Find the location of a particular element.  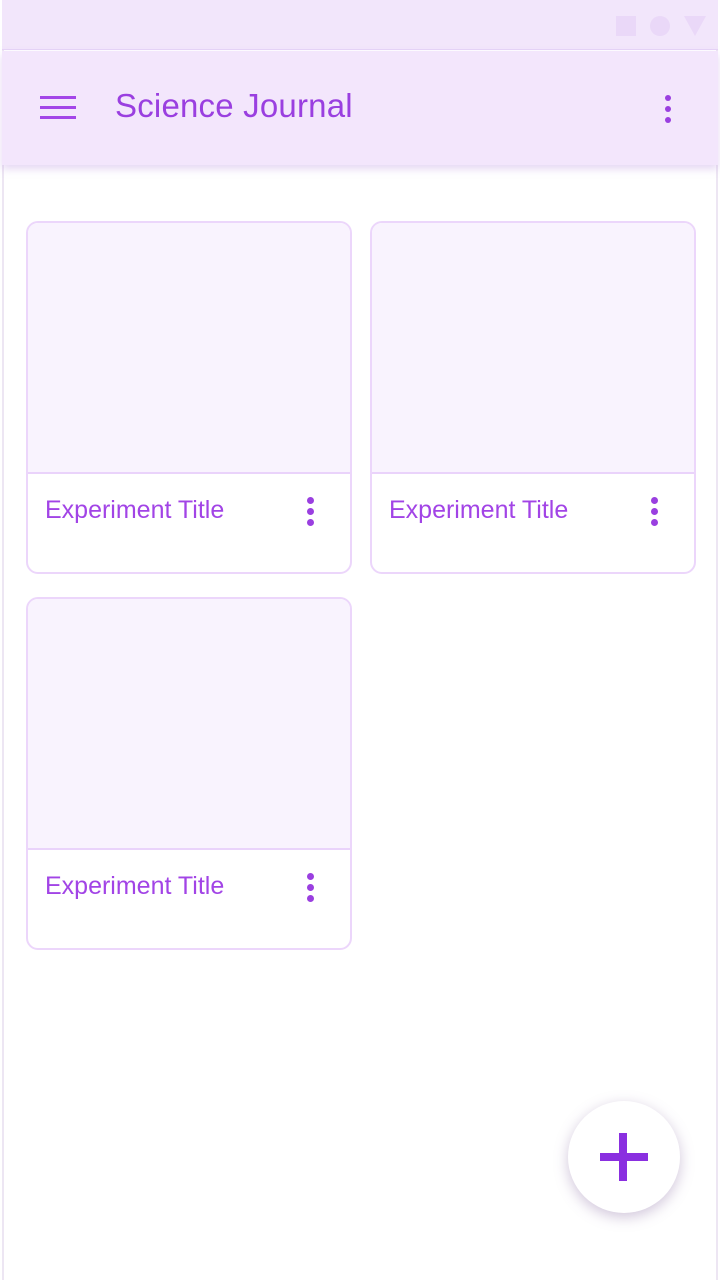

circle-icon is located at coordinates (660, 26).